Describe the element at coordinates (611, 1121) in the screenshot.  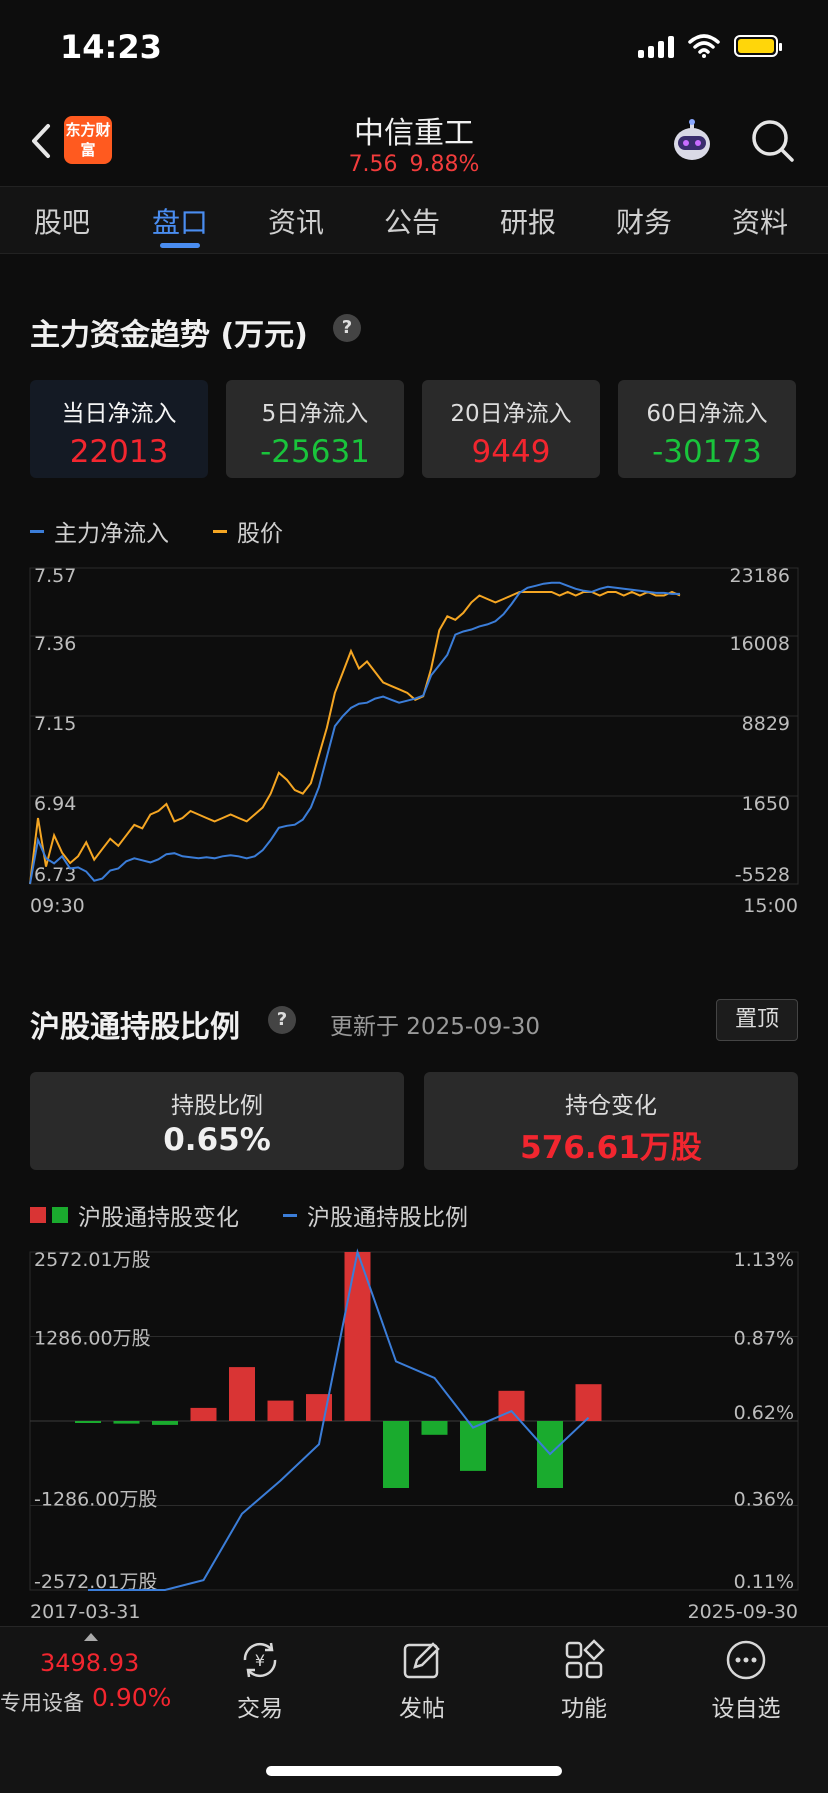
I see `hold-change-card: 持仓变化 576.61万股` at that location.